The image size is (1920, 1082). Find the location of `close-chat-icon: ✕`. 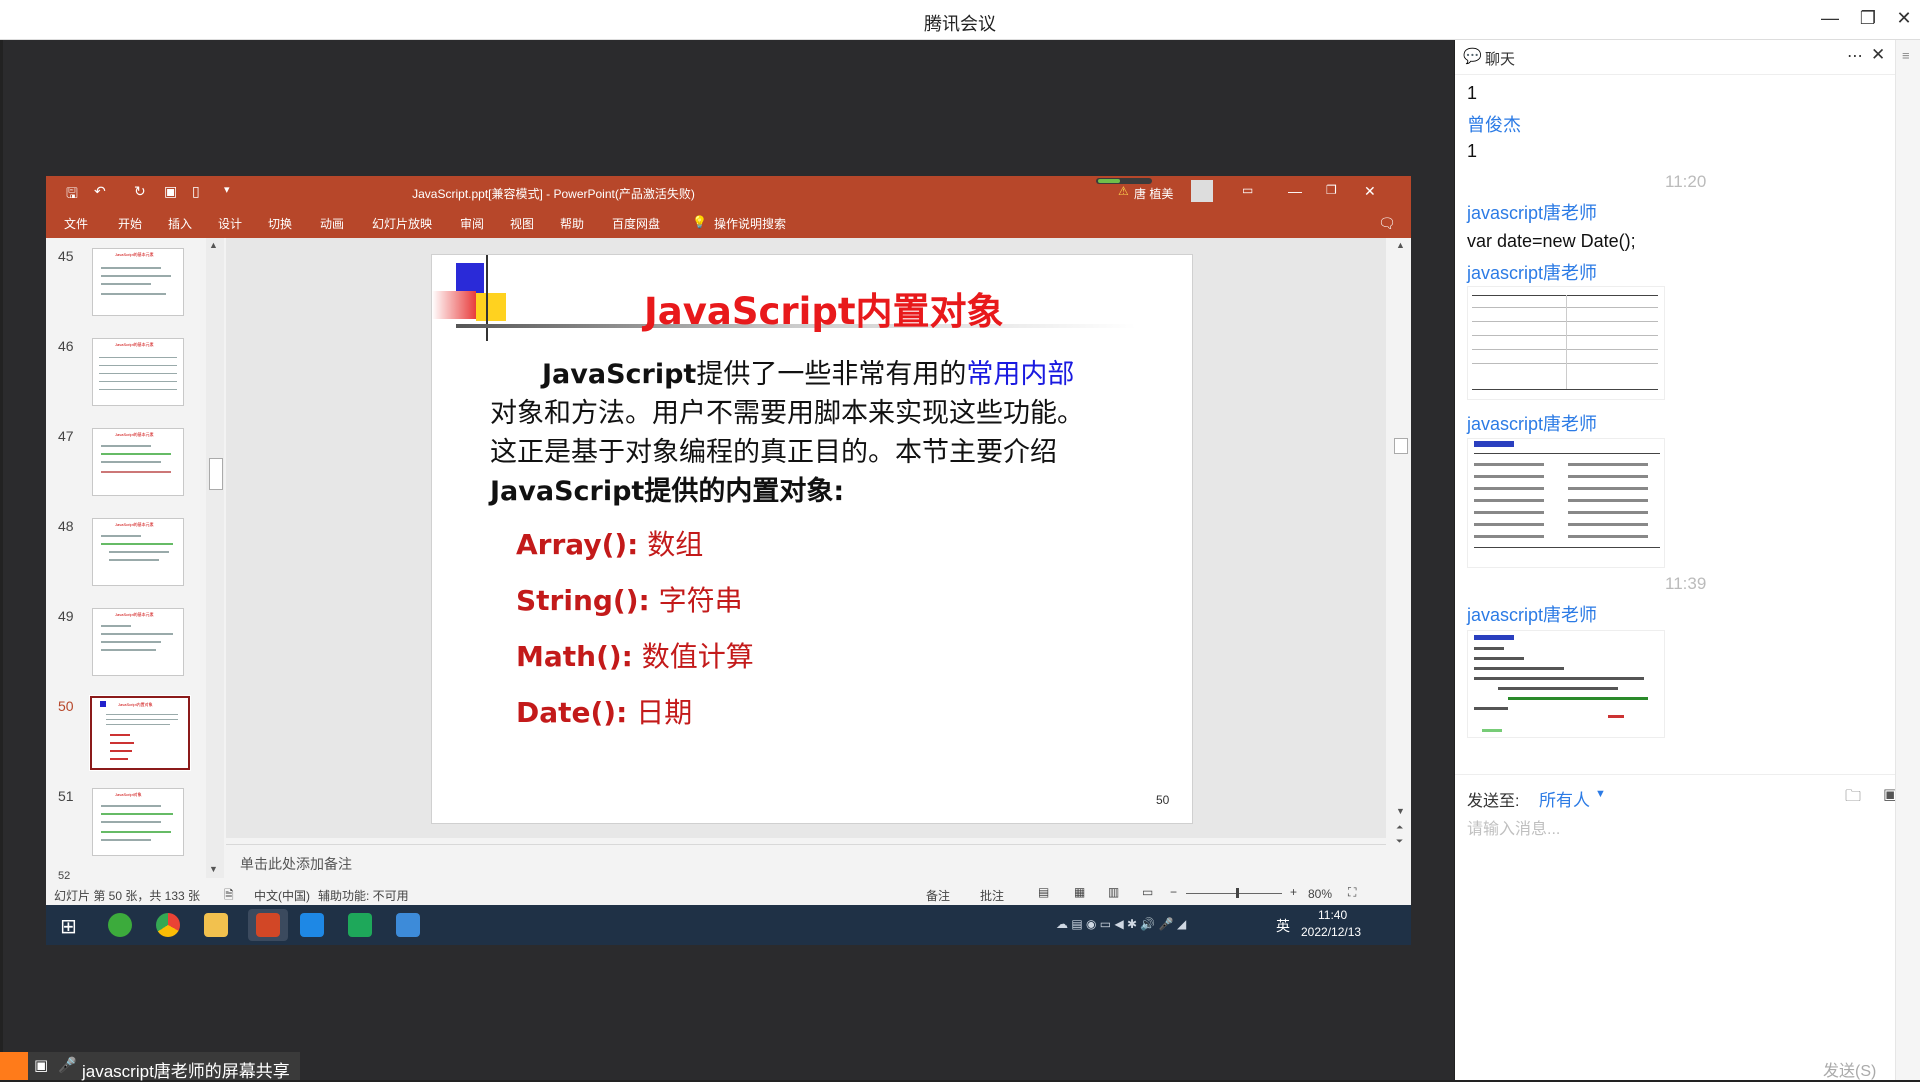

close-chat-icon: ✕ is located at coordinates (1878, 55).